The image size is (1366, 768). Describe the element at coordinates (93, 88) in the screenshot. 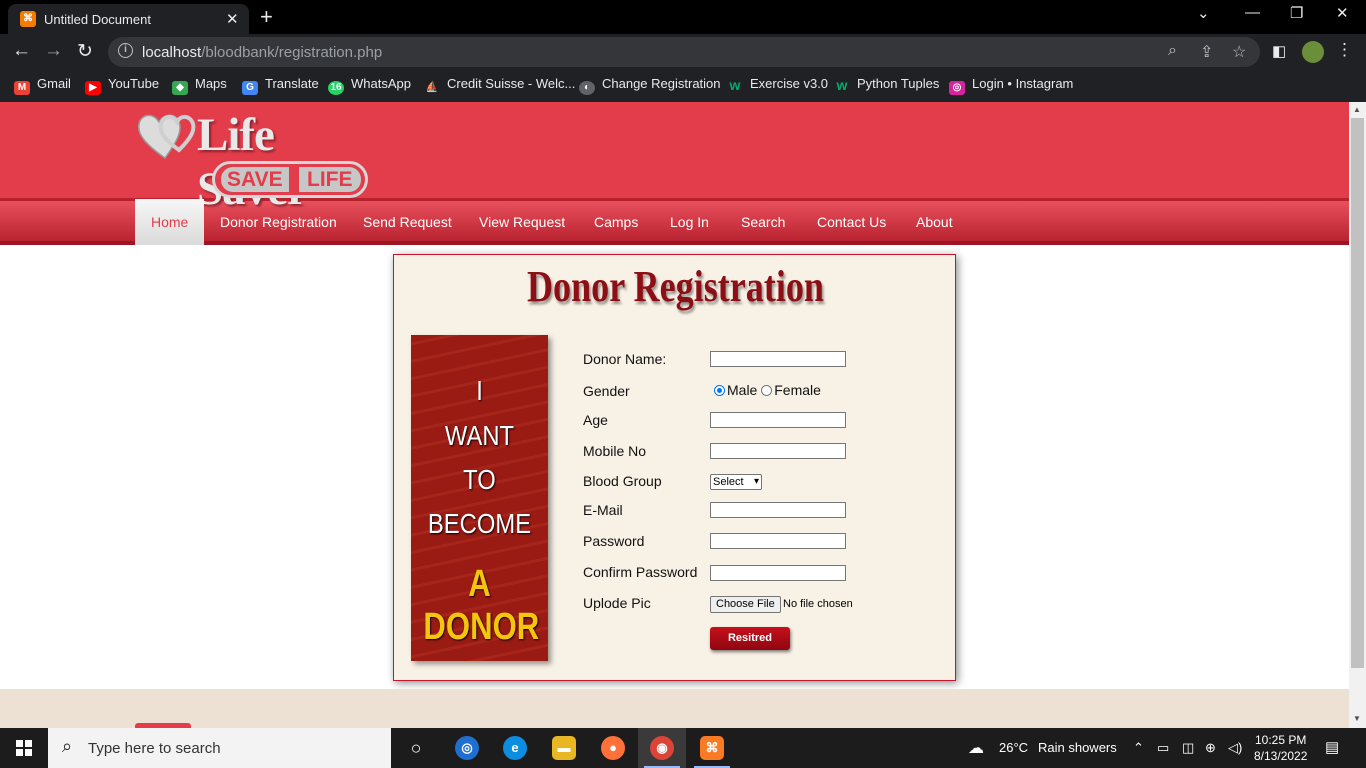

I see `youtube-icon: ▶` at that location.